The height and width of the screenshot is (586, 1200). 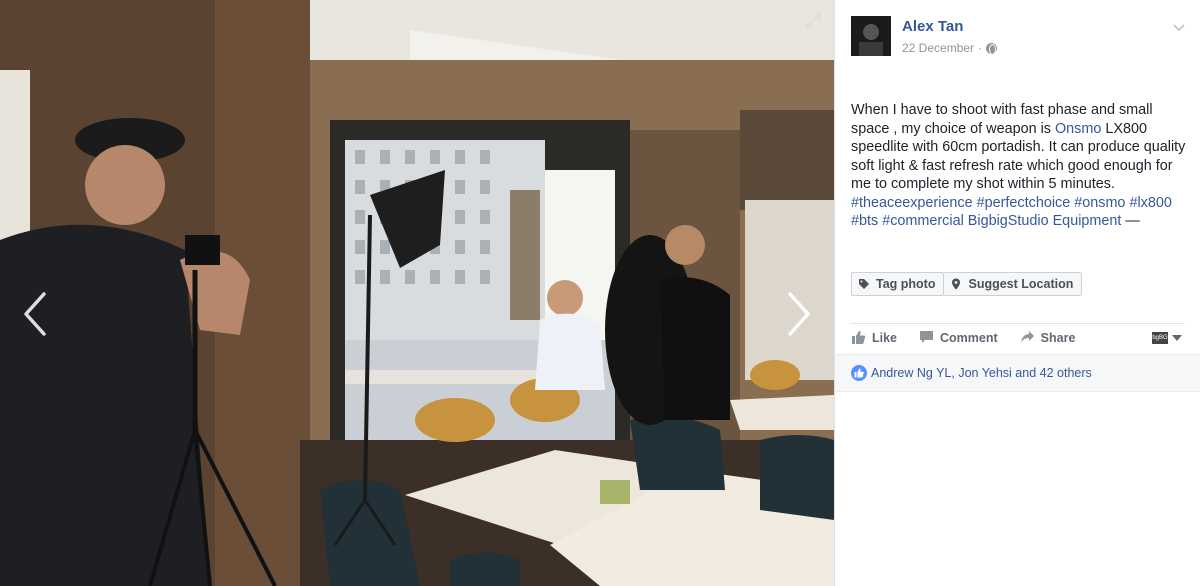 I want to click on share-label: Share, so click(x=1058, y=337).